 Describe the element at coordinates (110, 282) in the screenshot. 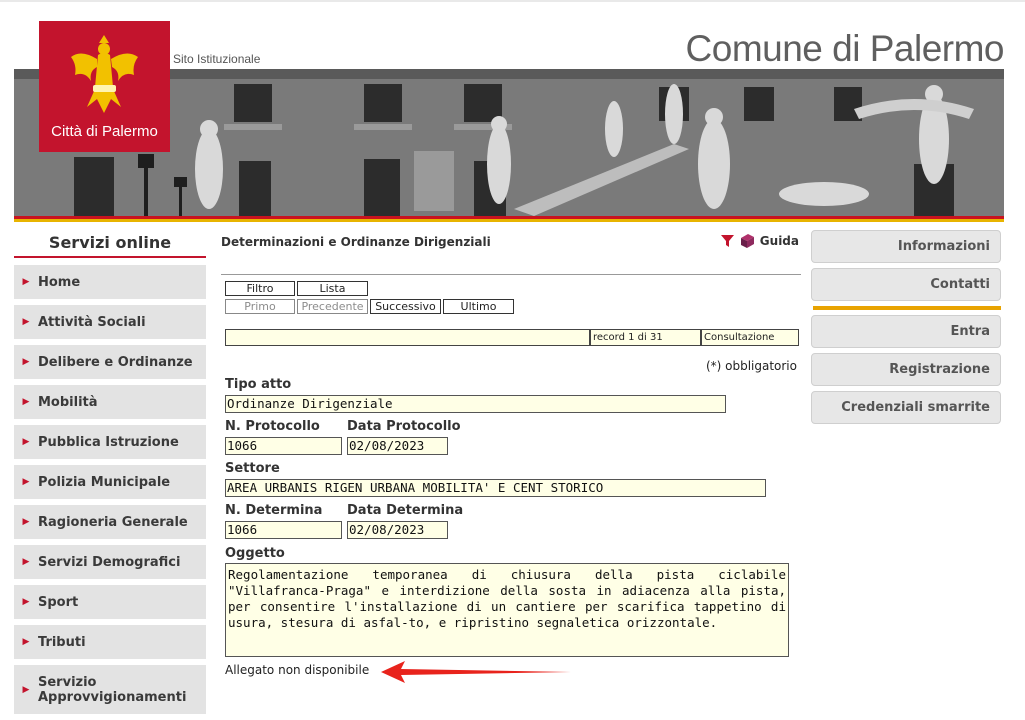

I see `sidebar-item-home: ▶ Home` at that location.